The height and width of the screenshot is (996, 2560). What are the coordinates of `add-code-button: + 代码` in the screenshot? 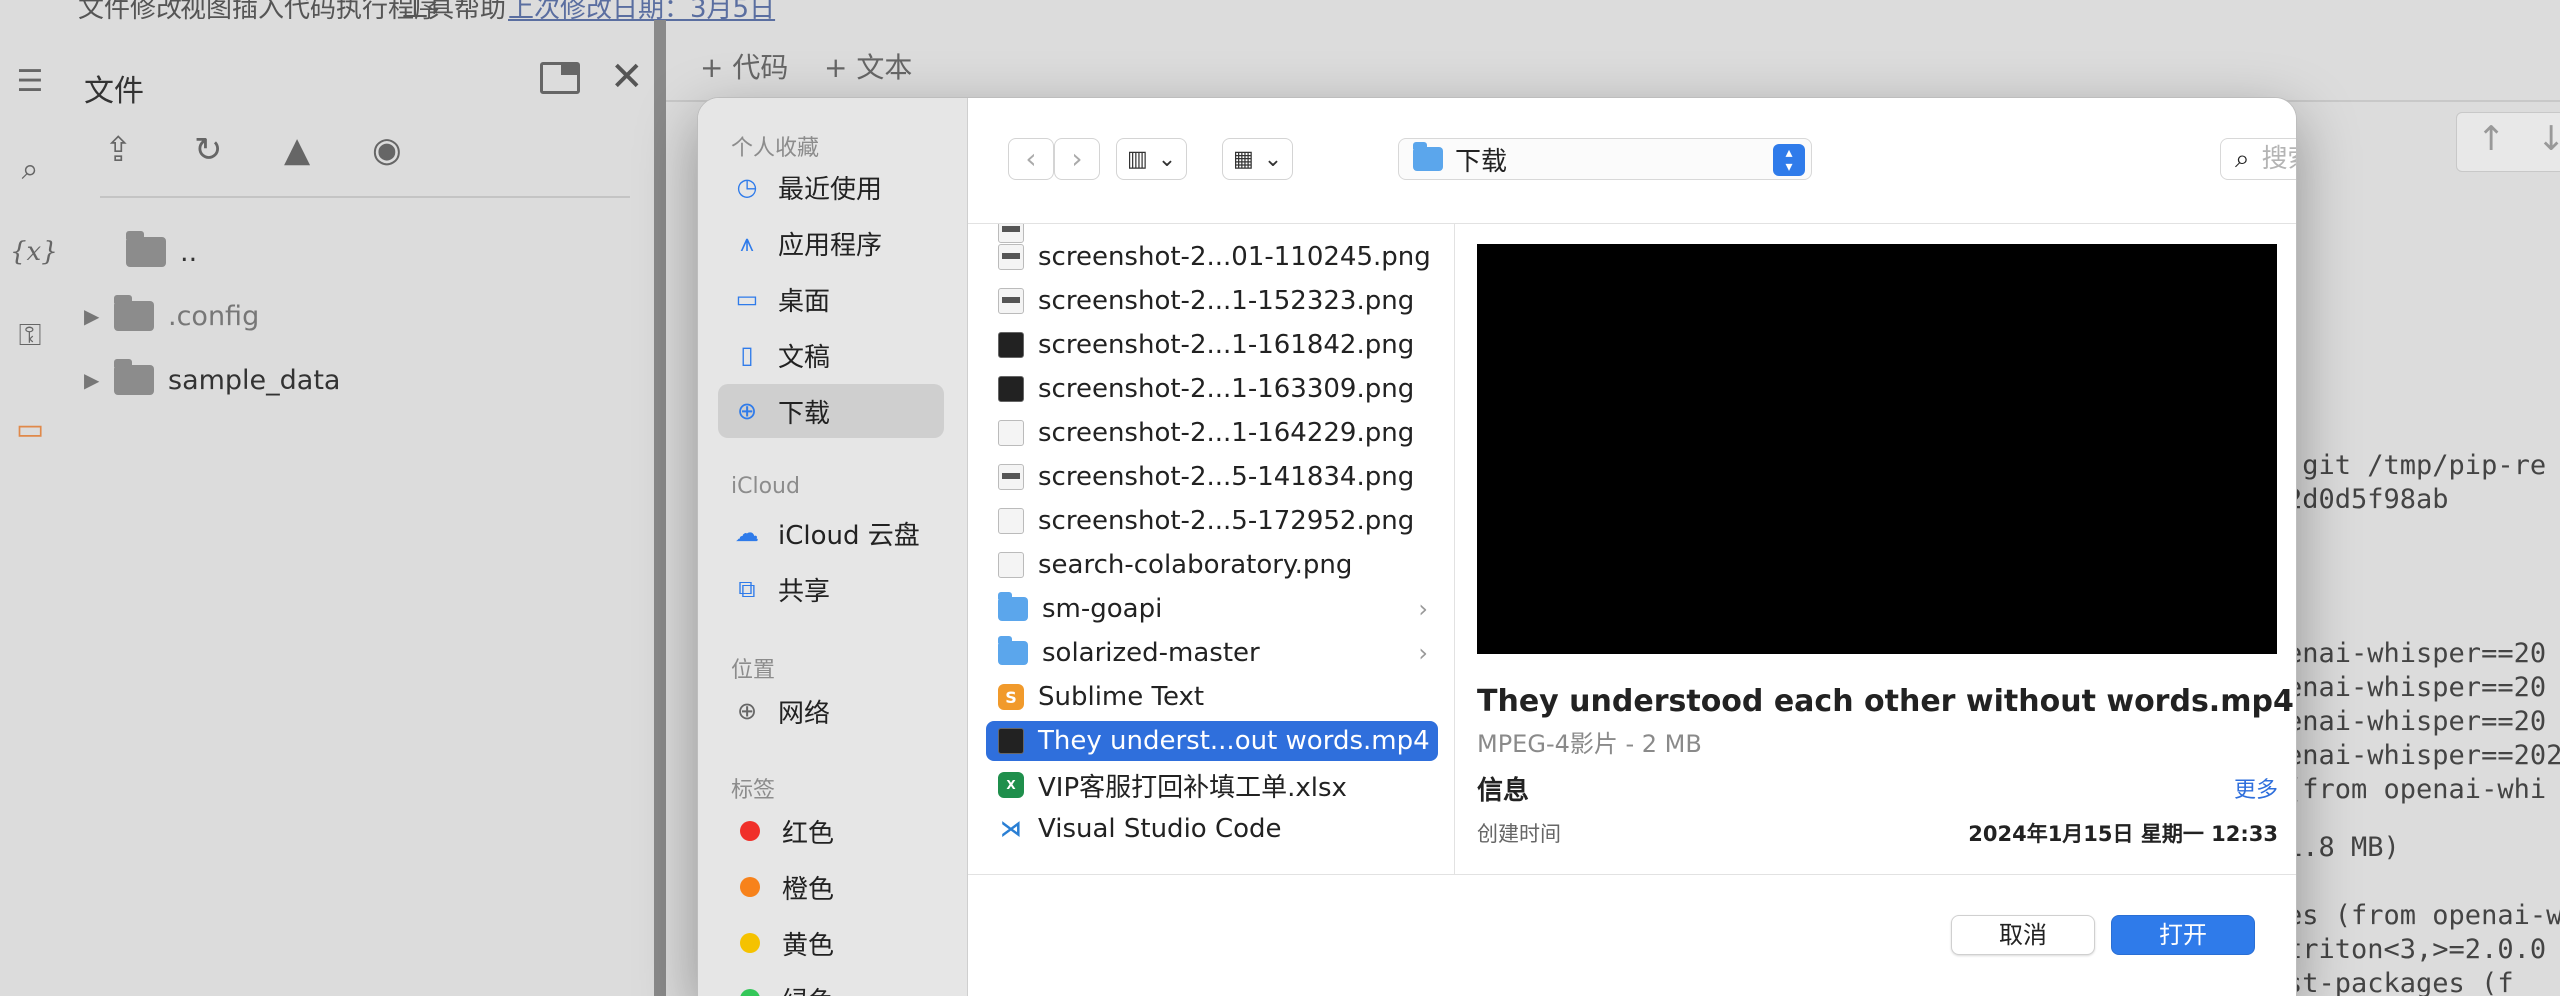 It's located at (744, 66).